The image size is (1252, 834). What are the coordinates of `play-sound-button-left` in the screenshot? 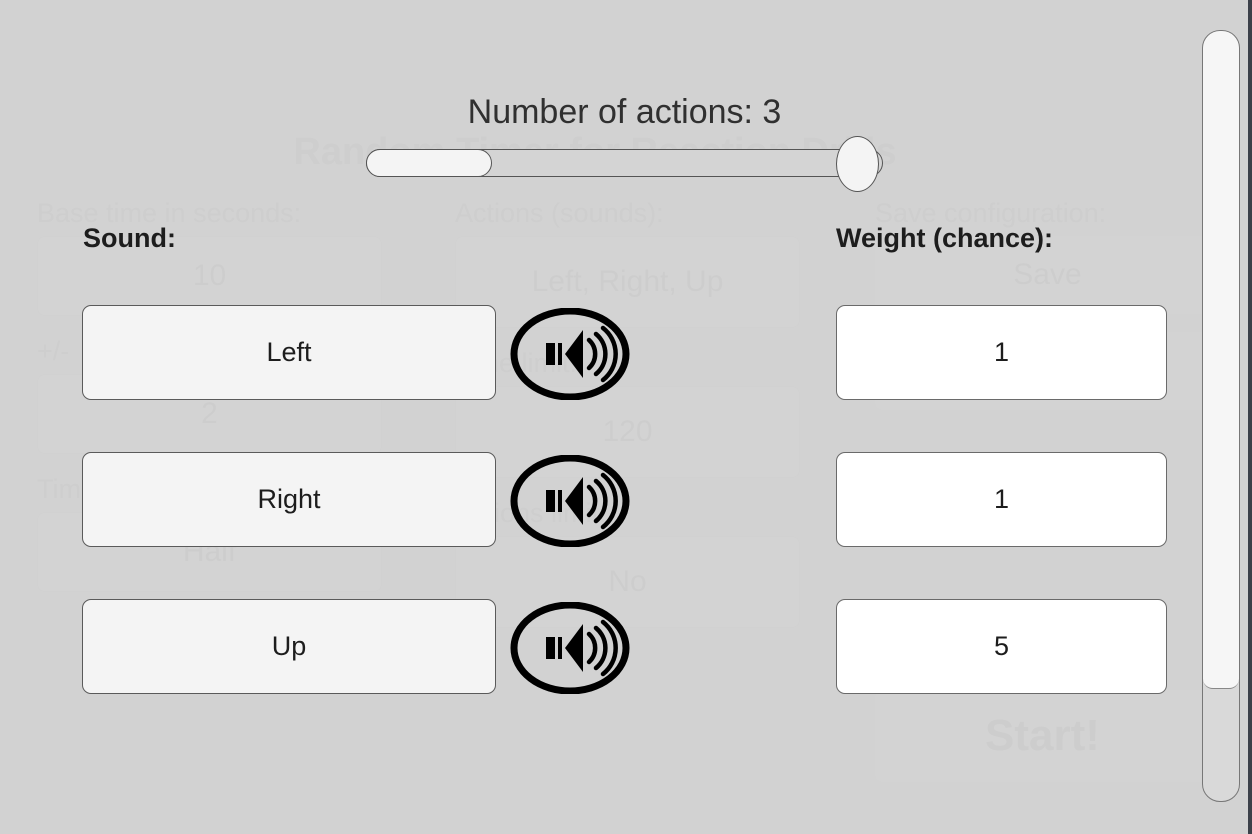 It's located at (570, 354).